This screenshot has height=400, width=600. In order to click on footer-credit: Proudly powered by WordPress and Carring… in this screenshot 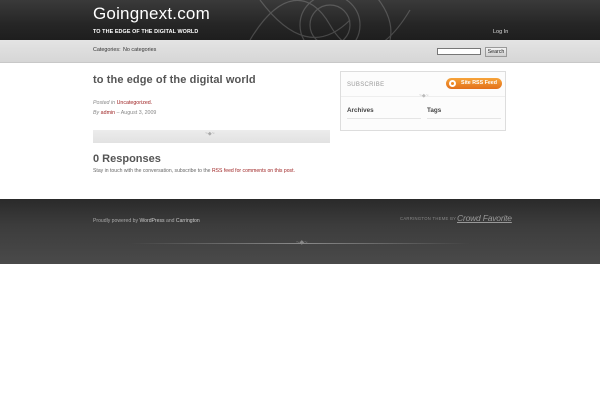, I will do `click(146, 221)`.